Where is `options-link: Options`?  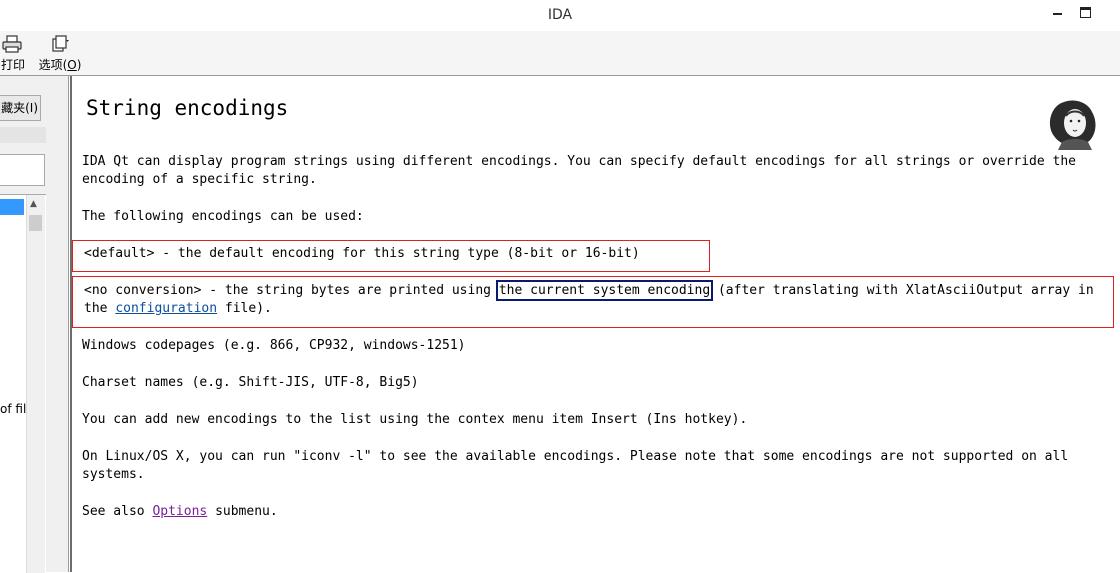
options-link: Options is located at coordinates (179, 511).